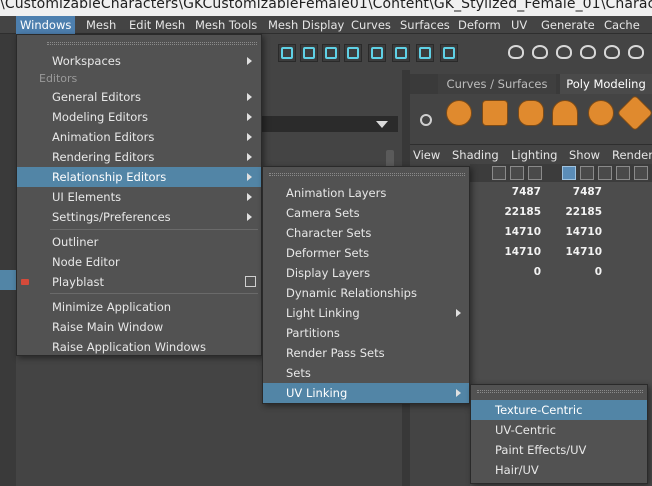 Image resolution: width=652 pixels, height=486 pixels. What do you see at coordinates (425, 53) in the screenshot?
I see `render-settings-icon` at bounding box center [425, 53].